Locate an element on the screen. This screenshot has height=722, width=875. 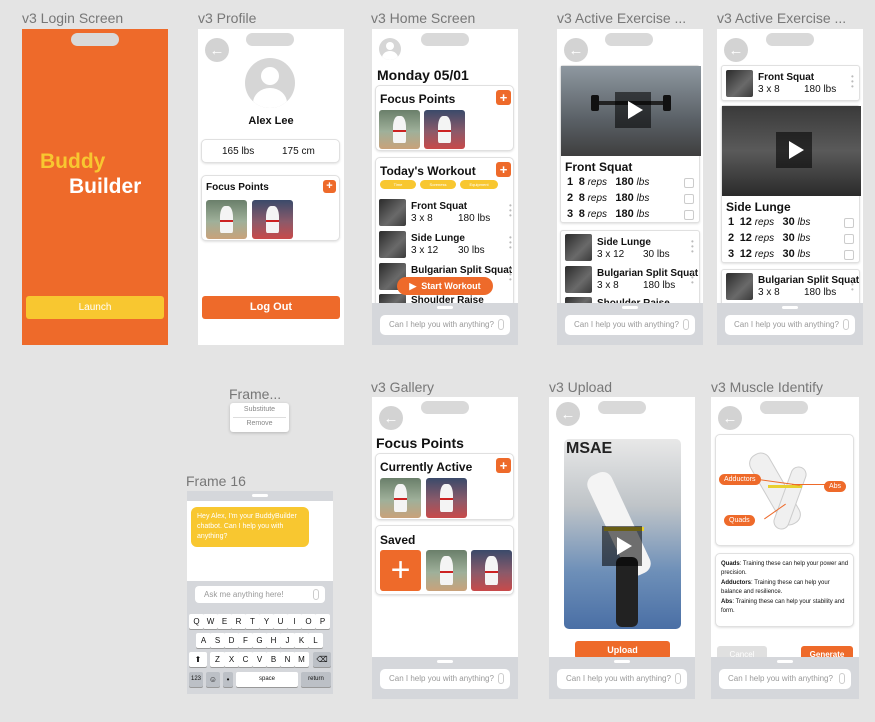
key-j: J is located at coordinates (287, 640).